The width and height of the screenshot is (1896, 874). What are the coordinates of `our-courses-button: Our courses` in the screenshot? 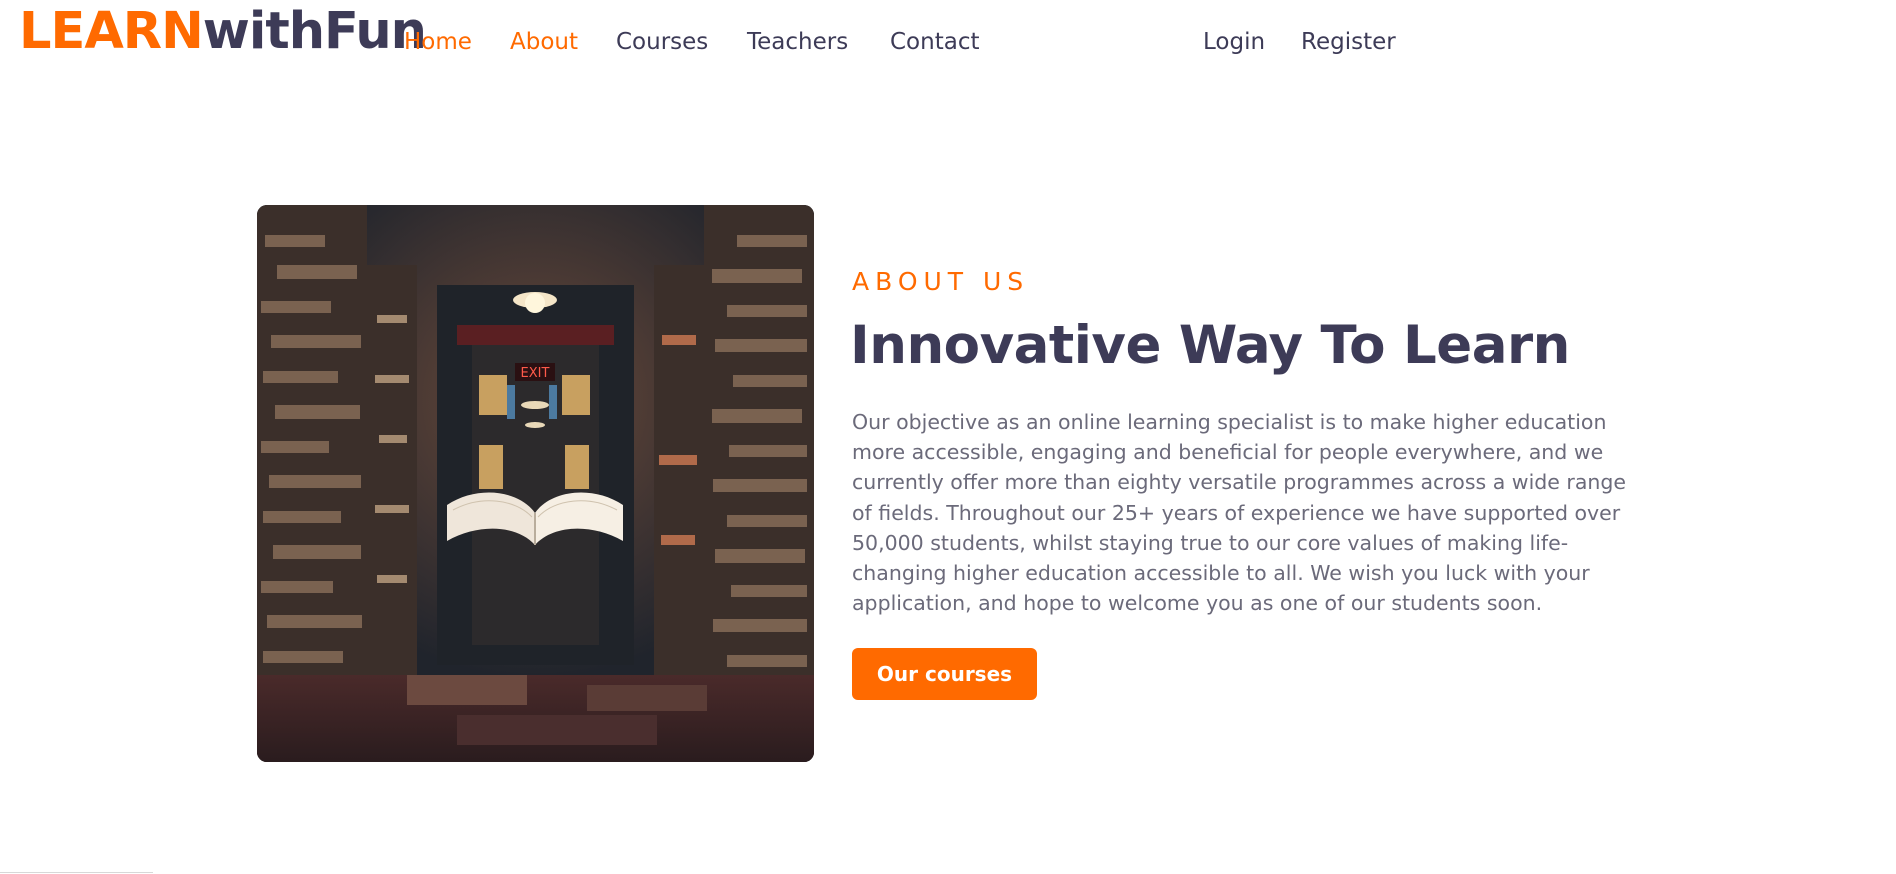 It's located at (944, 674).